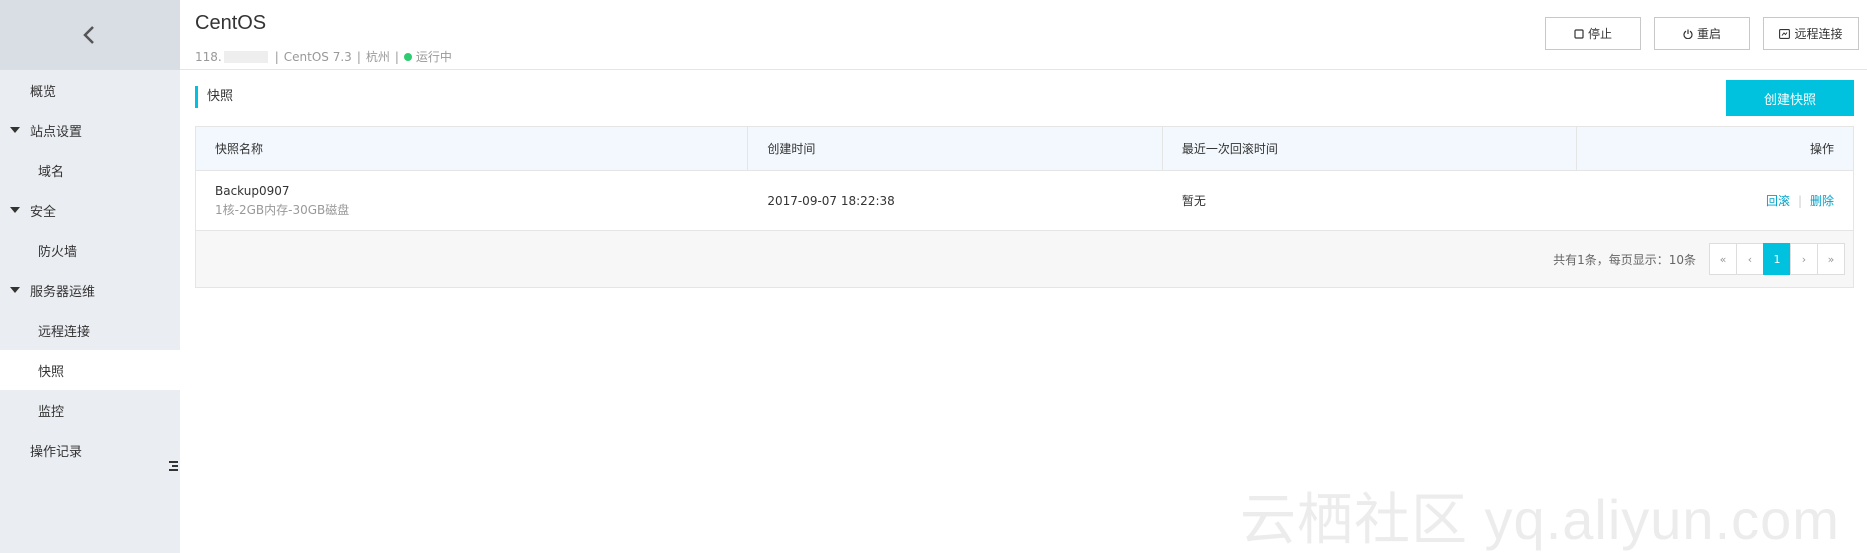 This screenshot has height=553, width=1867. I want to click on remote-connect-button: 远程连接, so click(1811, 33).